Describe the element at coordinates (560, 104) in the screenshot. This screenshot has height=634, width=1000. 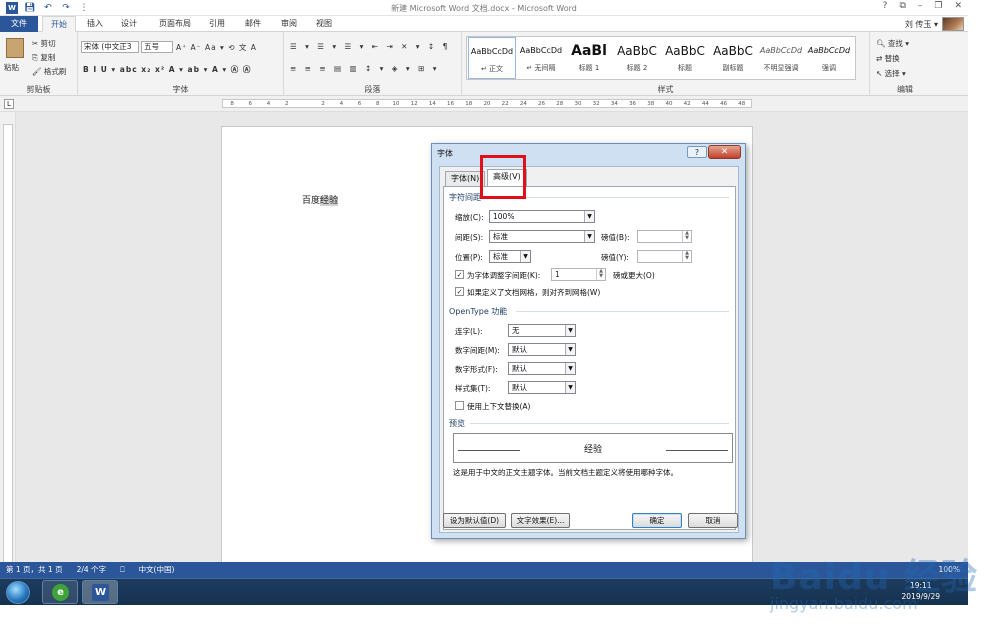
I see `ruler-tick: 28` at that location.